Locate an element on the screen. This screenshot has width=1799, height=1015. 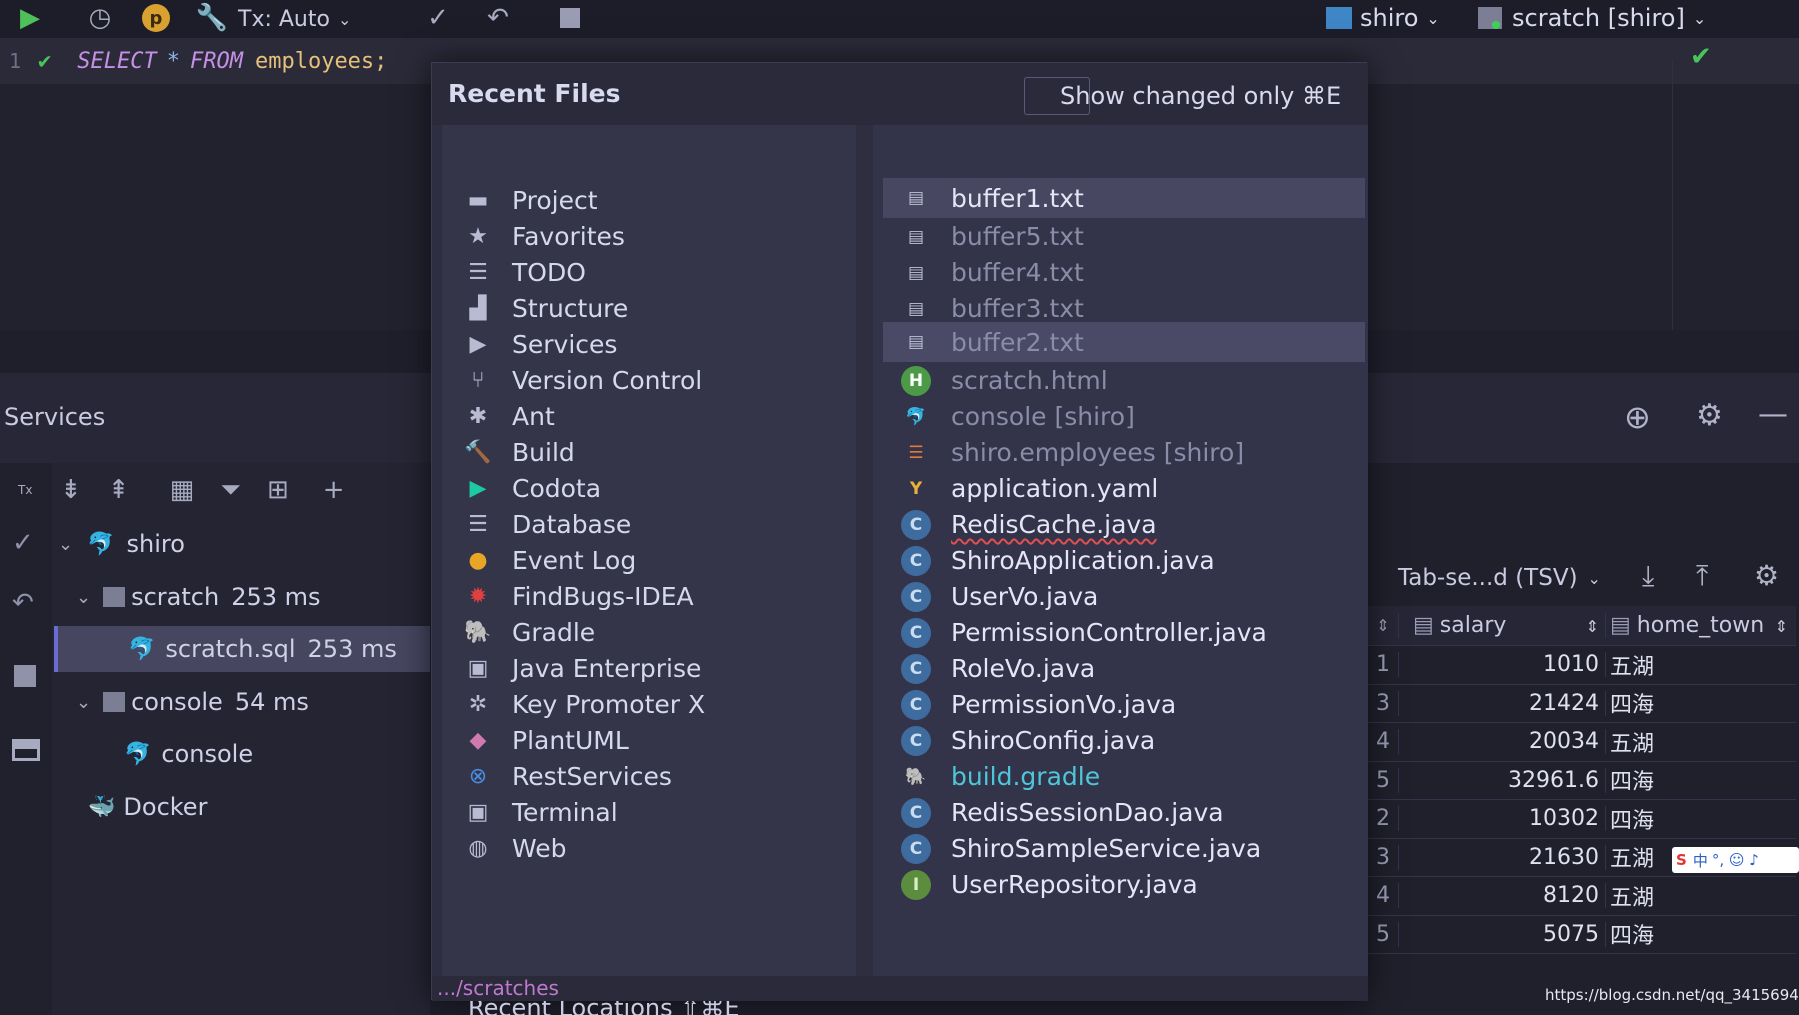
wrench-icon: 🔧 is located at coordinates (212, 18).